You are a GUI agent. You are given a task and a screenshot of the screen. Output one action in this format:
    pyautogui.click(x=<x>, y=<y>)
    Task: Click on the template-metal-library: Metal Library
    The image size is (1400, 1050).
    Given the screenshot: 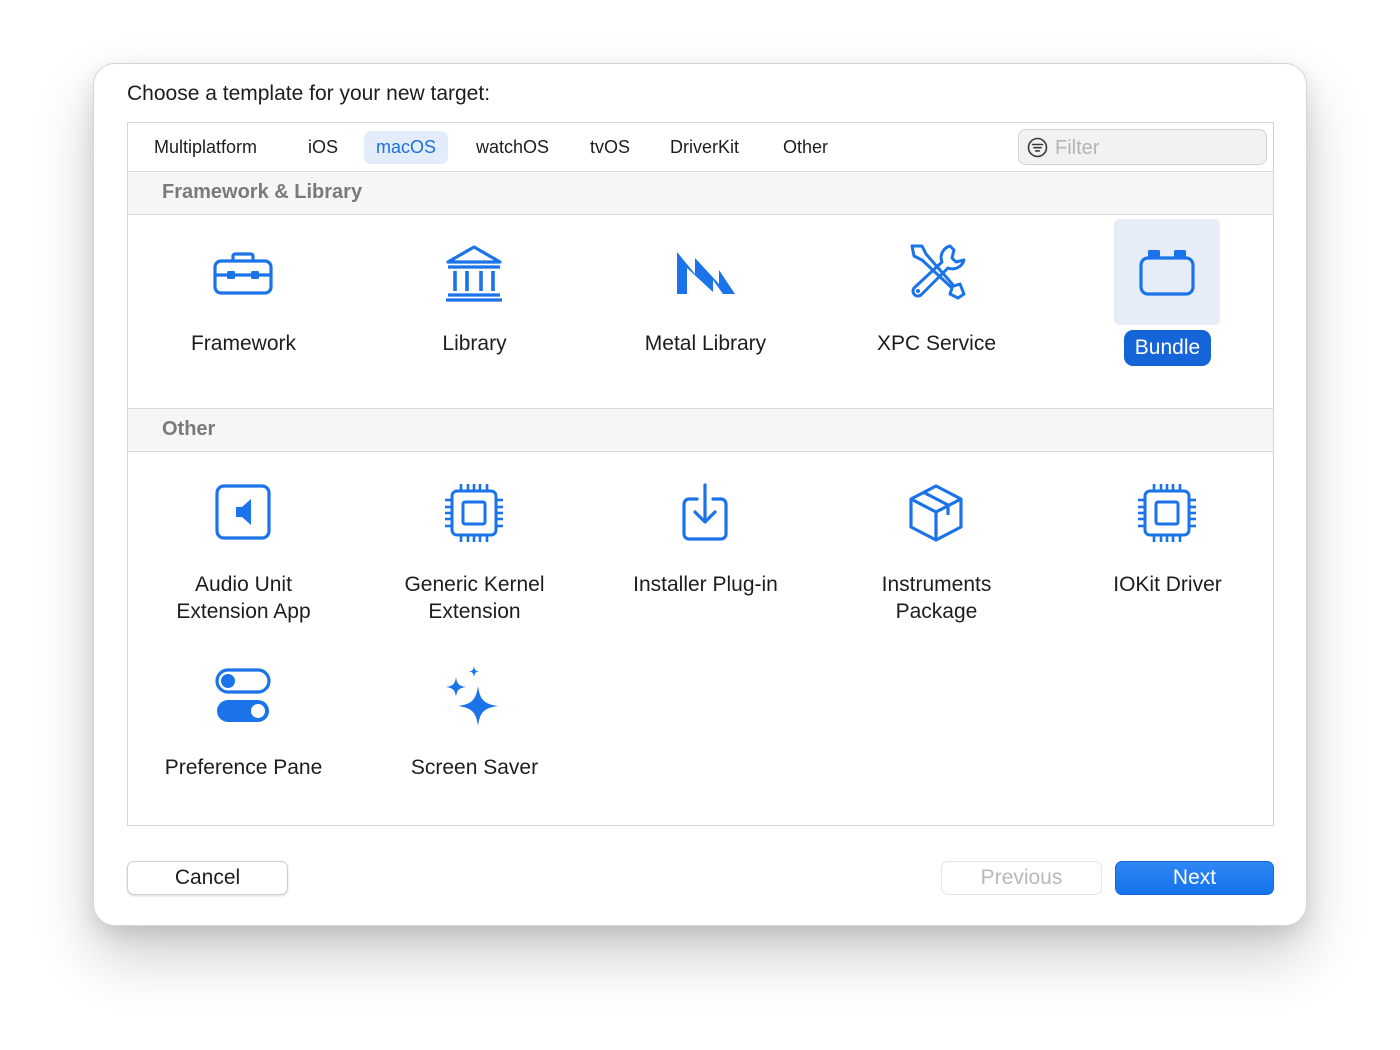 What is the action you would take?
    pyautogui.click(x=705, y=294)
    